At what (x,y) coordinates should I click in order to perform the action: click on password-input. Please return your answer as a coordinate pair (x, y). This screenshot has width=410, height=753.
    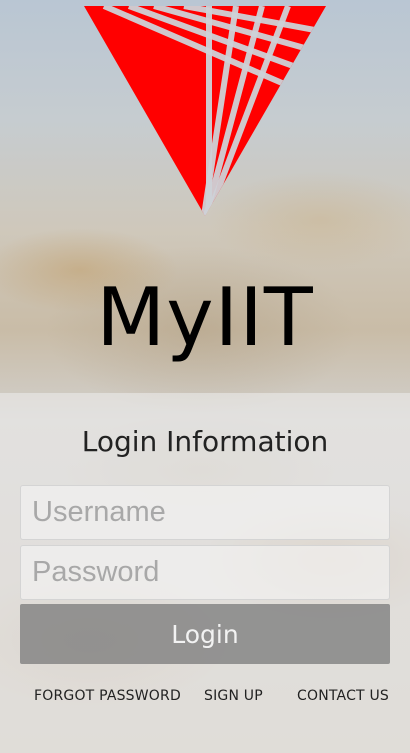
    Looking at the image, I should click on (205, 572).